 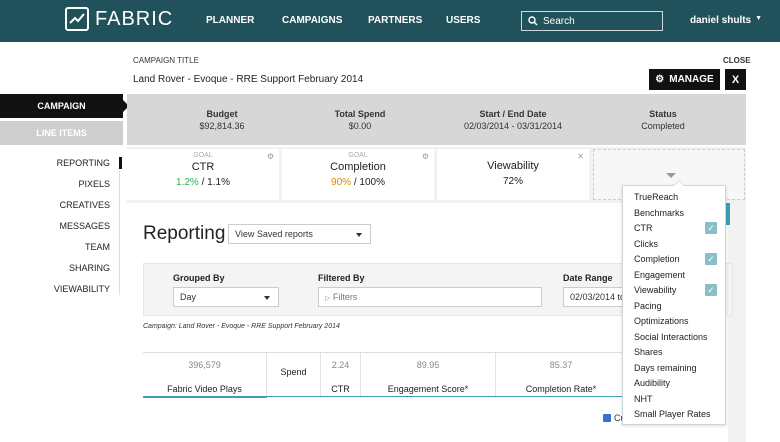 I want to click on summary-status-value: Completed, so click(x=663, y=126).